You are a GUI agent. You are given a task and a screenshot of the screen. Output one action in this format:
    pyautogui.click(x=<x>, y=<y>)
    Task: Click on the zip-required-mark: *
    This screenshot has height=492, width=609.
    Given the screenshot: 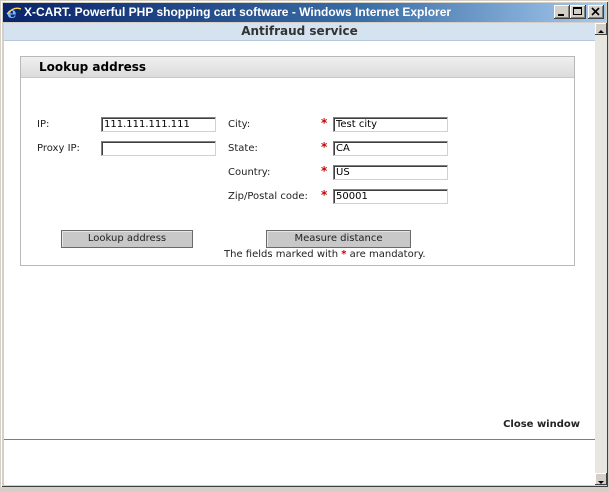 What is the action you would take?
    pyautogui.click(x=324, y=195)
    